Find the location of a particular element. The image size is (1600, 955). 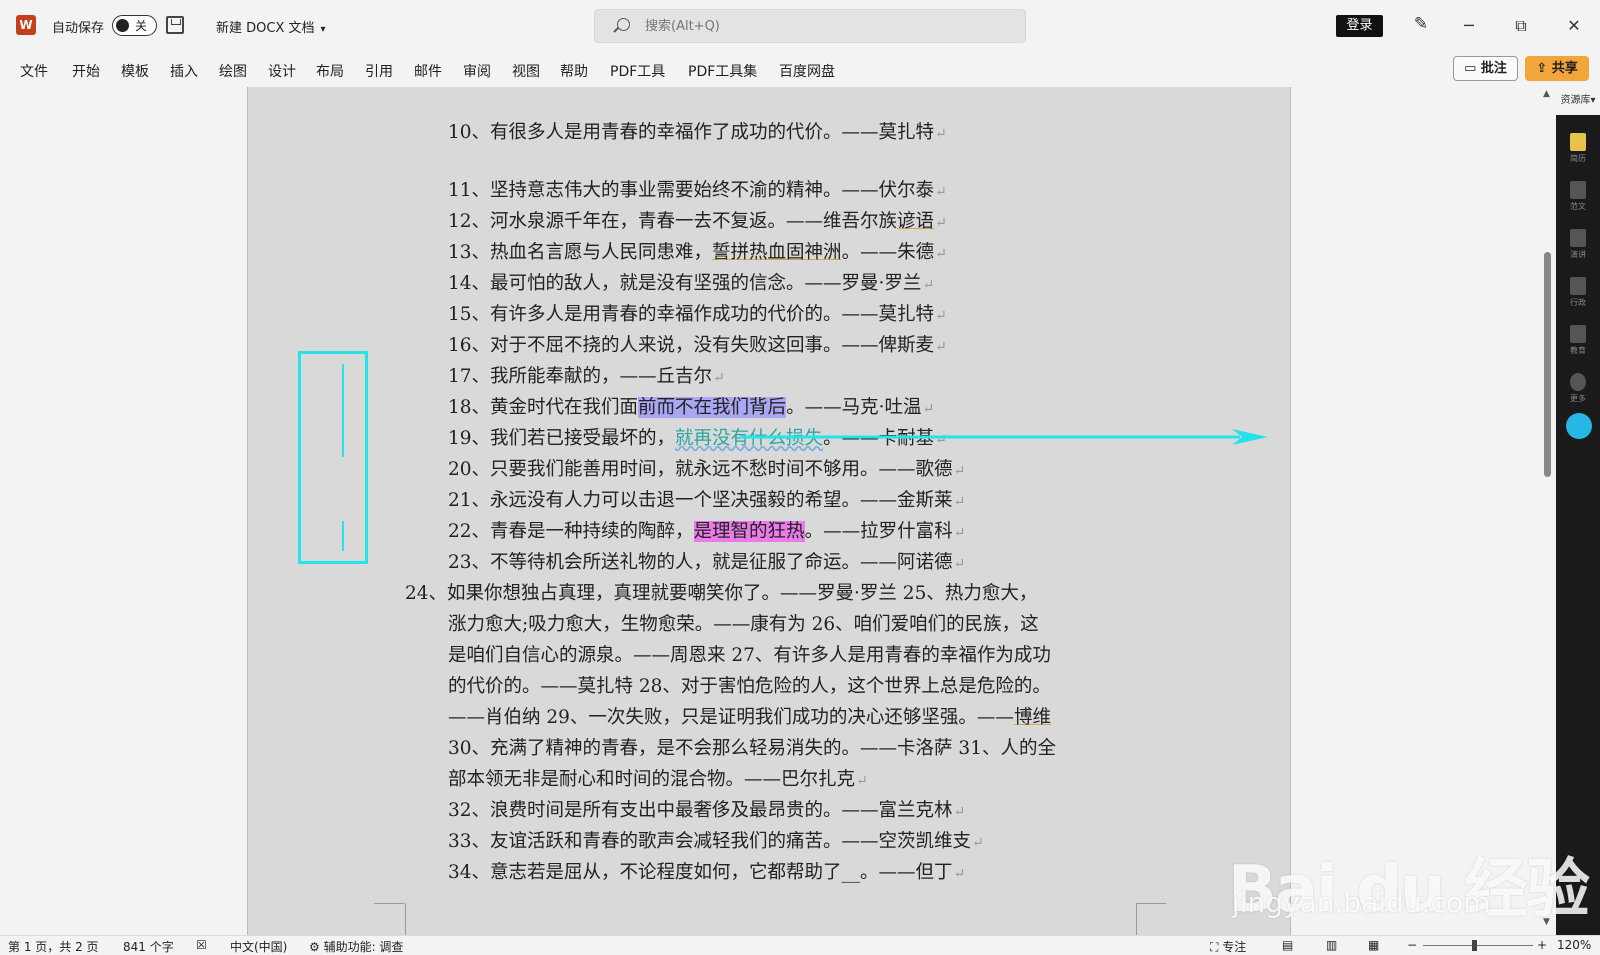

text-line-18: 18、黄金时代在我们面前而不在我们背后。——马克·吐温↵ is located at coordinates (691, 407).